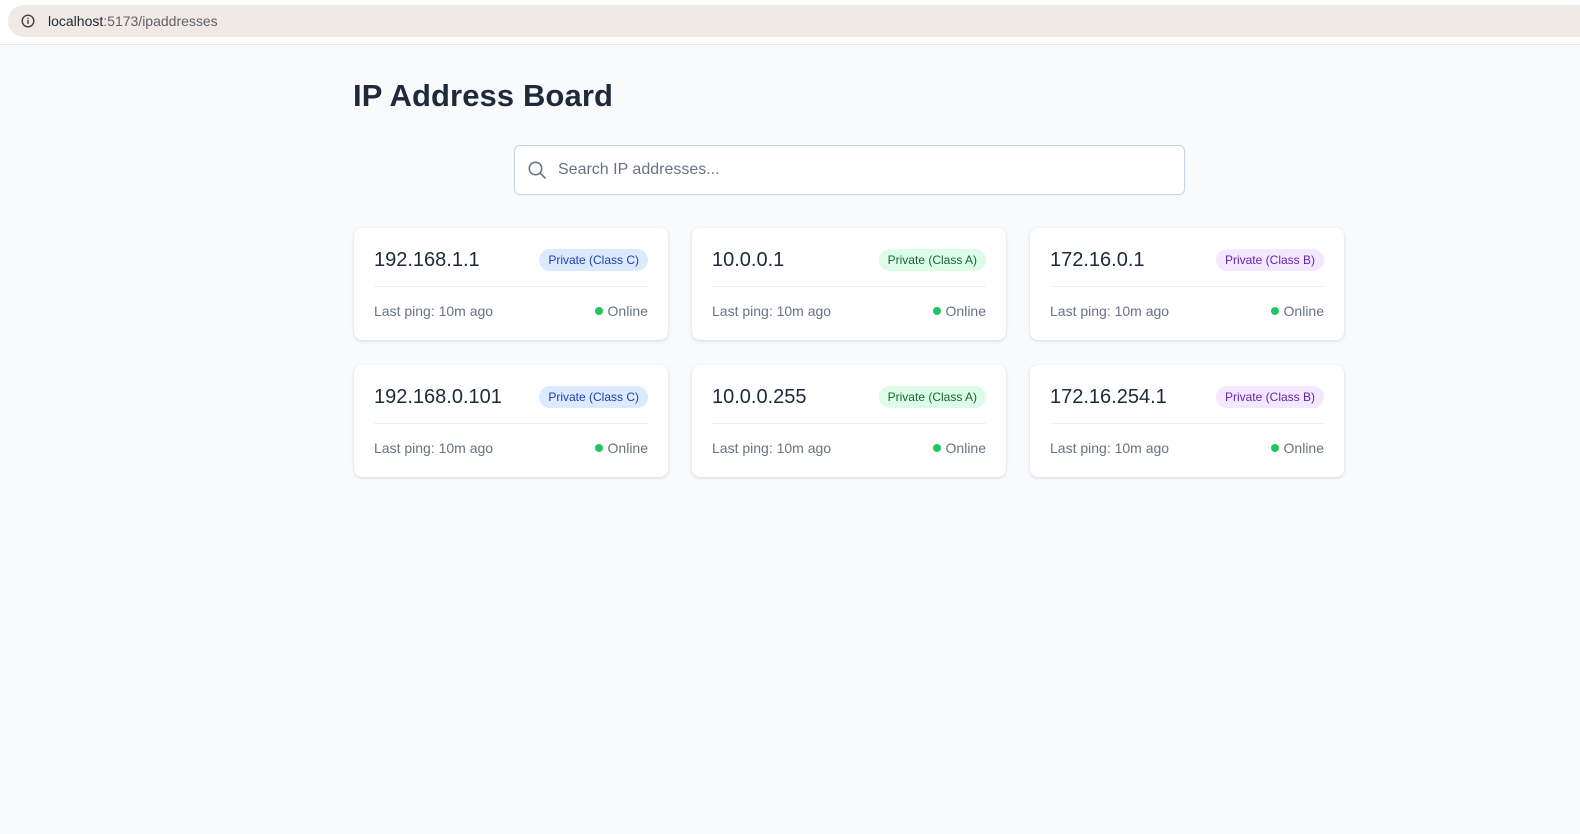 The height and width of the screenshot is (834, 1580). I want to click on ip-address: 172.16.254.1, so click(1108, 396).